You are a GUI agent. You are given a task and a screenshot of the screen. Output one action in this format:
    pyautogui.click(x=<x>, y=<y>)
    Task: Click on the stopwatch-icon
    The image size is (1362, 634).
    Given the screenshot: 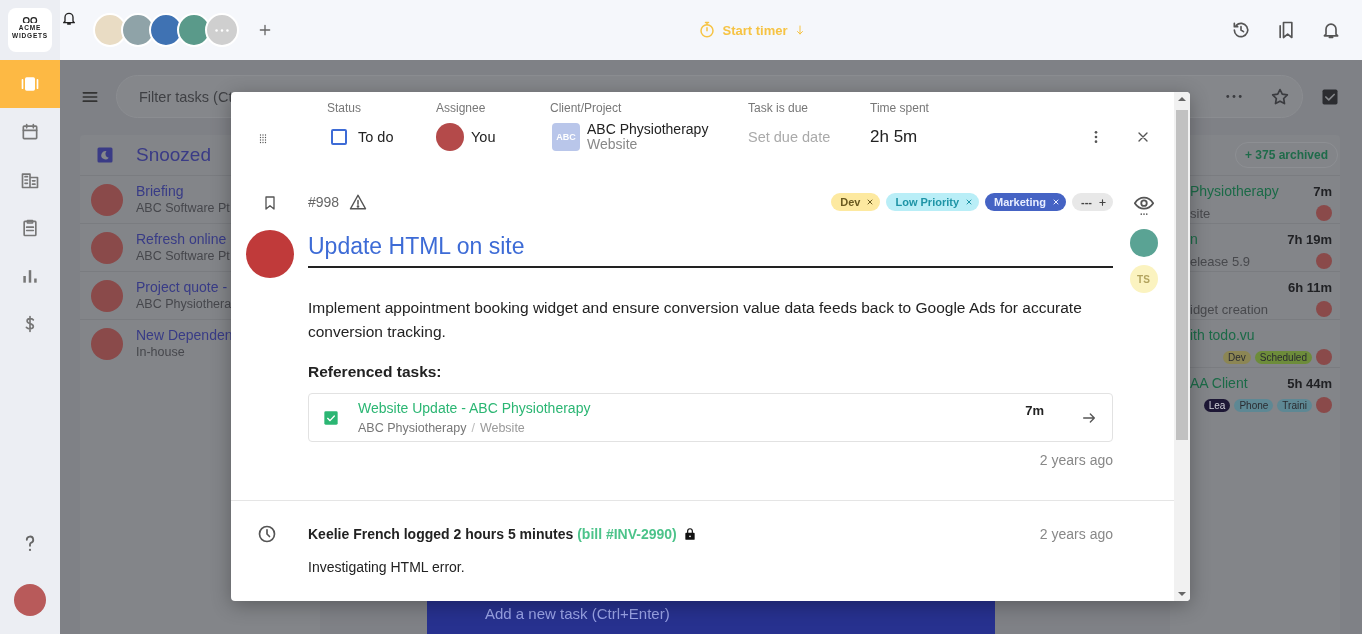 What is the action you would take?
    pyautogui.click(x=707, y=30)
    